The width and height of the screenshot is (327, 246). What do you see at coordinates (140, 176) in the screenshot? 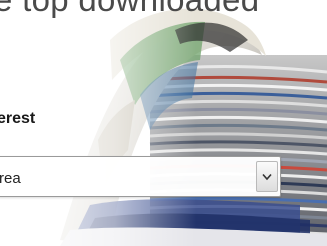
I see `interest-select: rea` at bounding box center [140, 176].